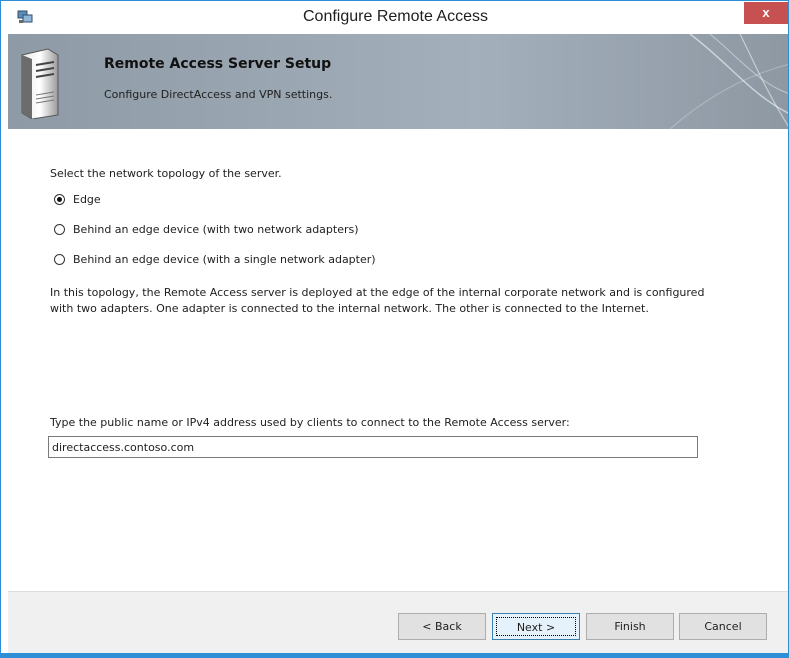 Image resolution: width=789 pixels, height=658 pixels. I want to click on server-icon, so click(40, 83).